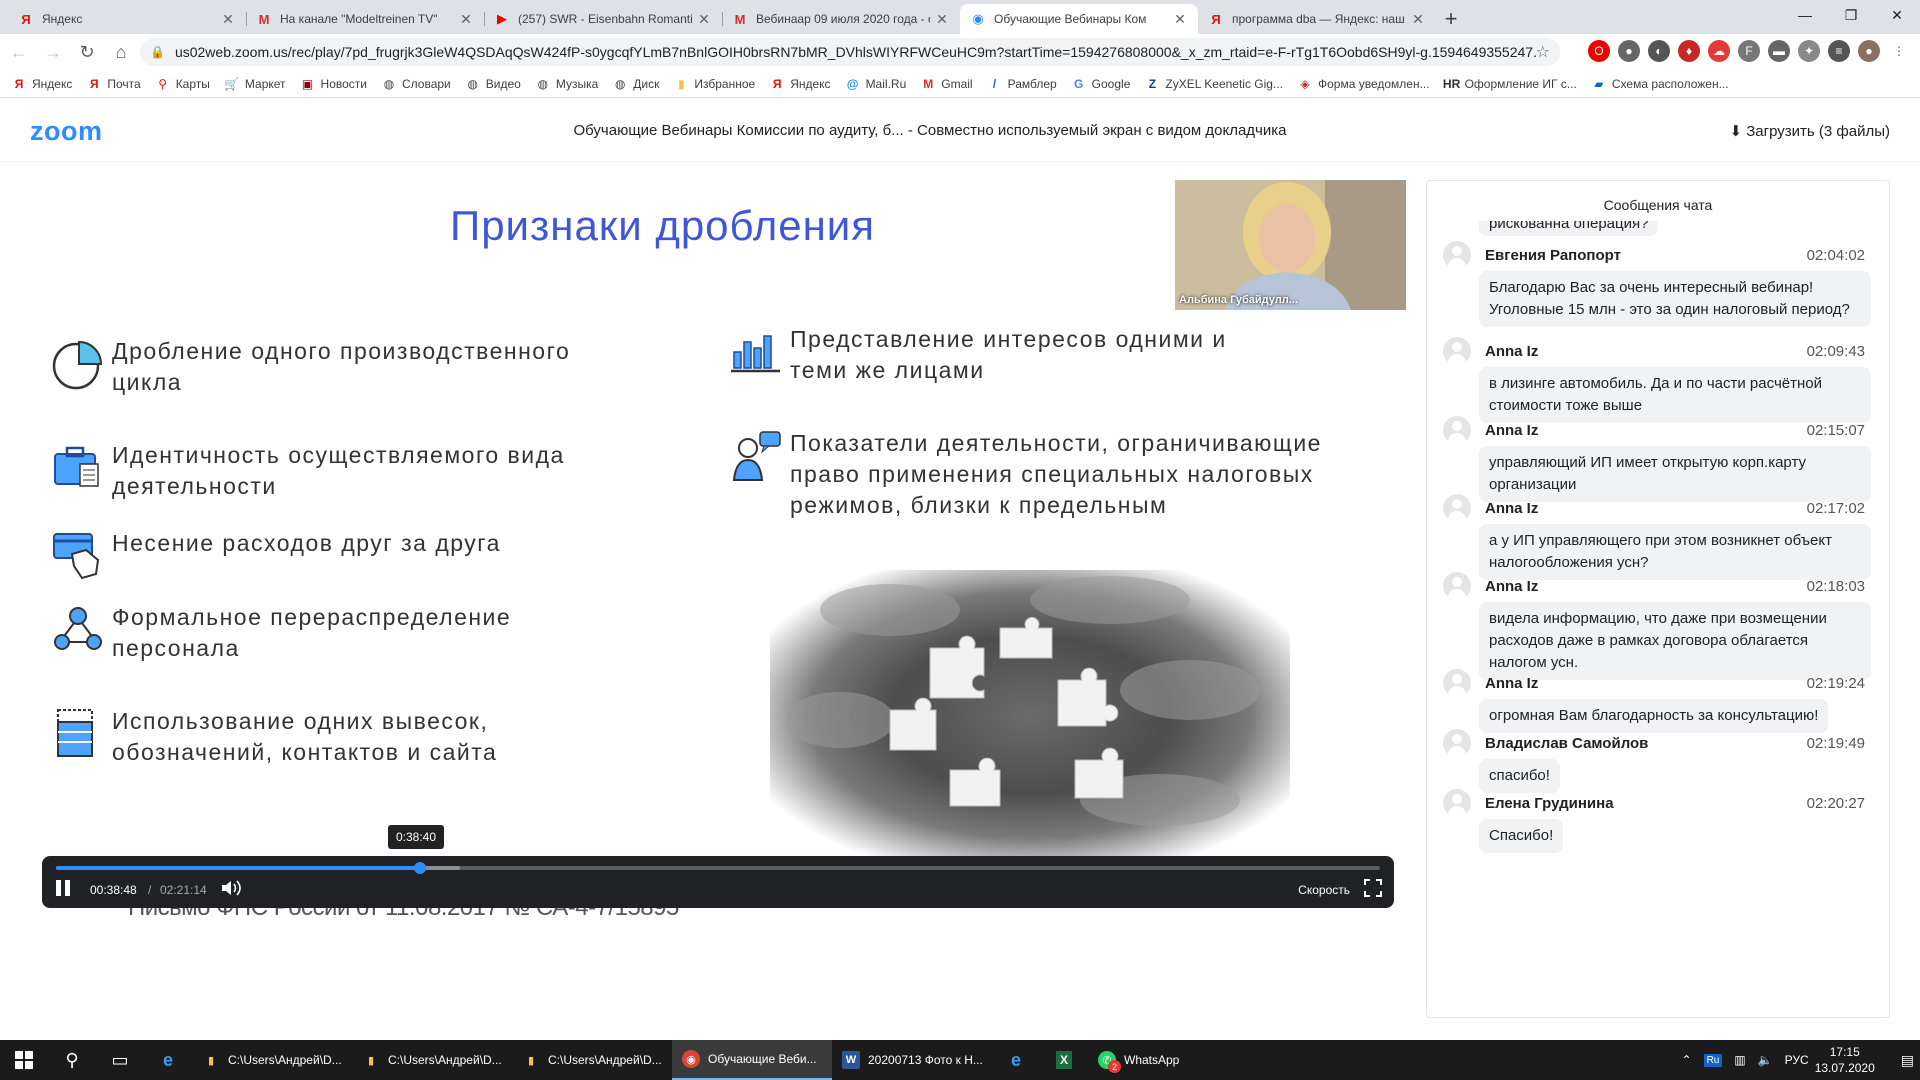 This screenshot has width=1920, height=1080. I want to click on bookmark-item: / Рамблер, so click(1022, 84).